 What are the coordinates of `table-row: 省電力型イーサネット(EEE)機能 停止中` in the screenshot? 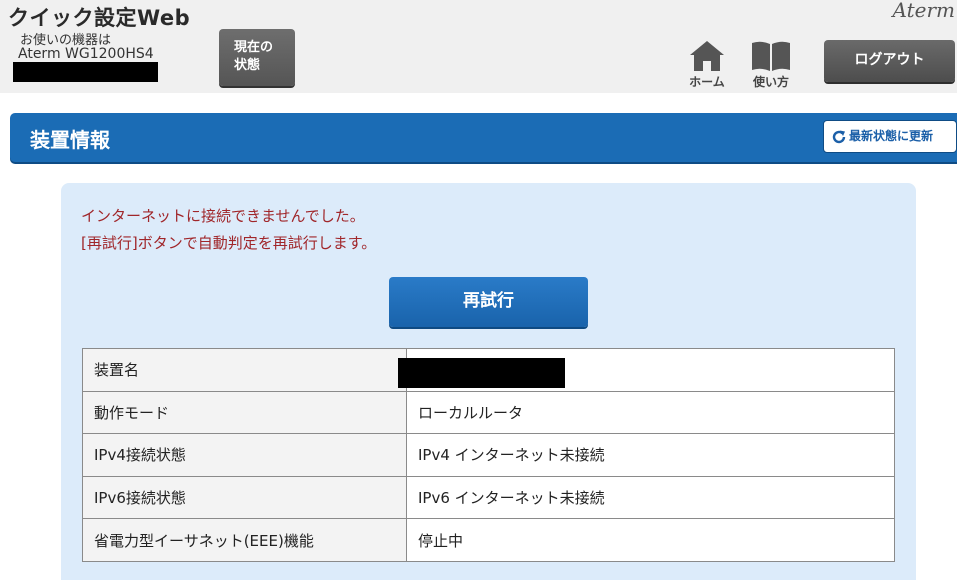 It's located at (488, 540).